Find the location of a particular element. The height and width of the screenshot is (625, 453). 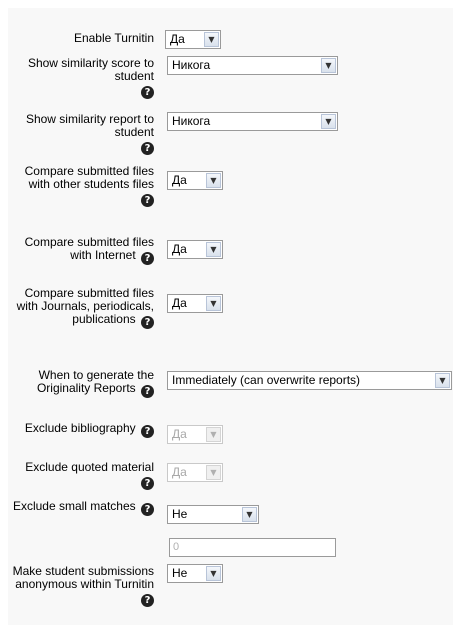

exclude-quoted-select: Да ▼ is located at coordinates (195, 472).